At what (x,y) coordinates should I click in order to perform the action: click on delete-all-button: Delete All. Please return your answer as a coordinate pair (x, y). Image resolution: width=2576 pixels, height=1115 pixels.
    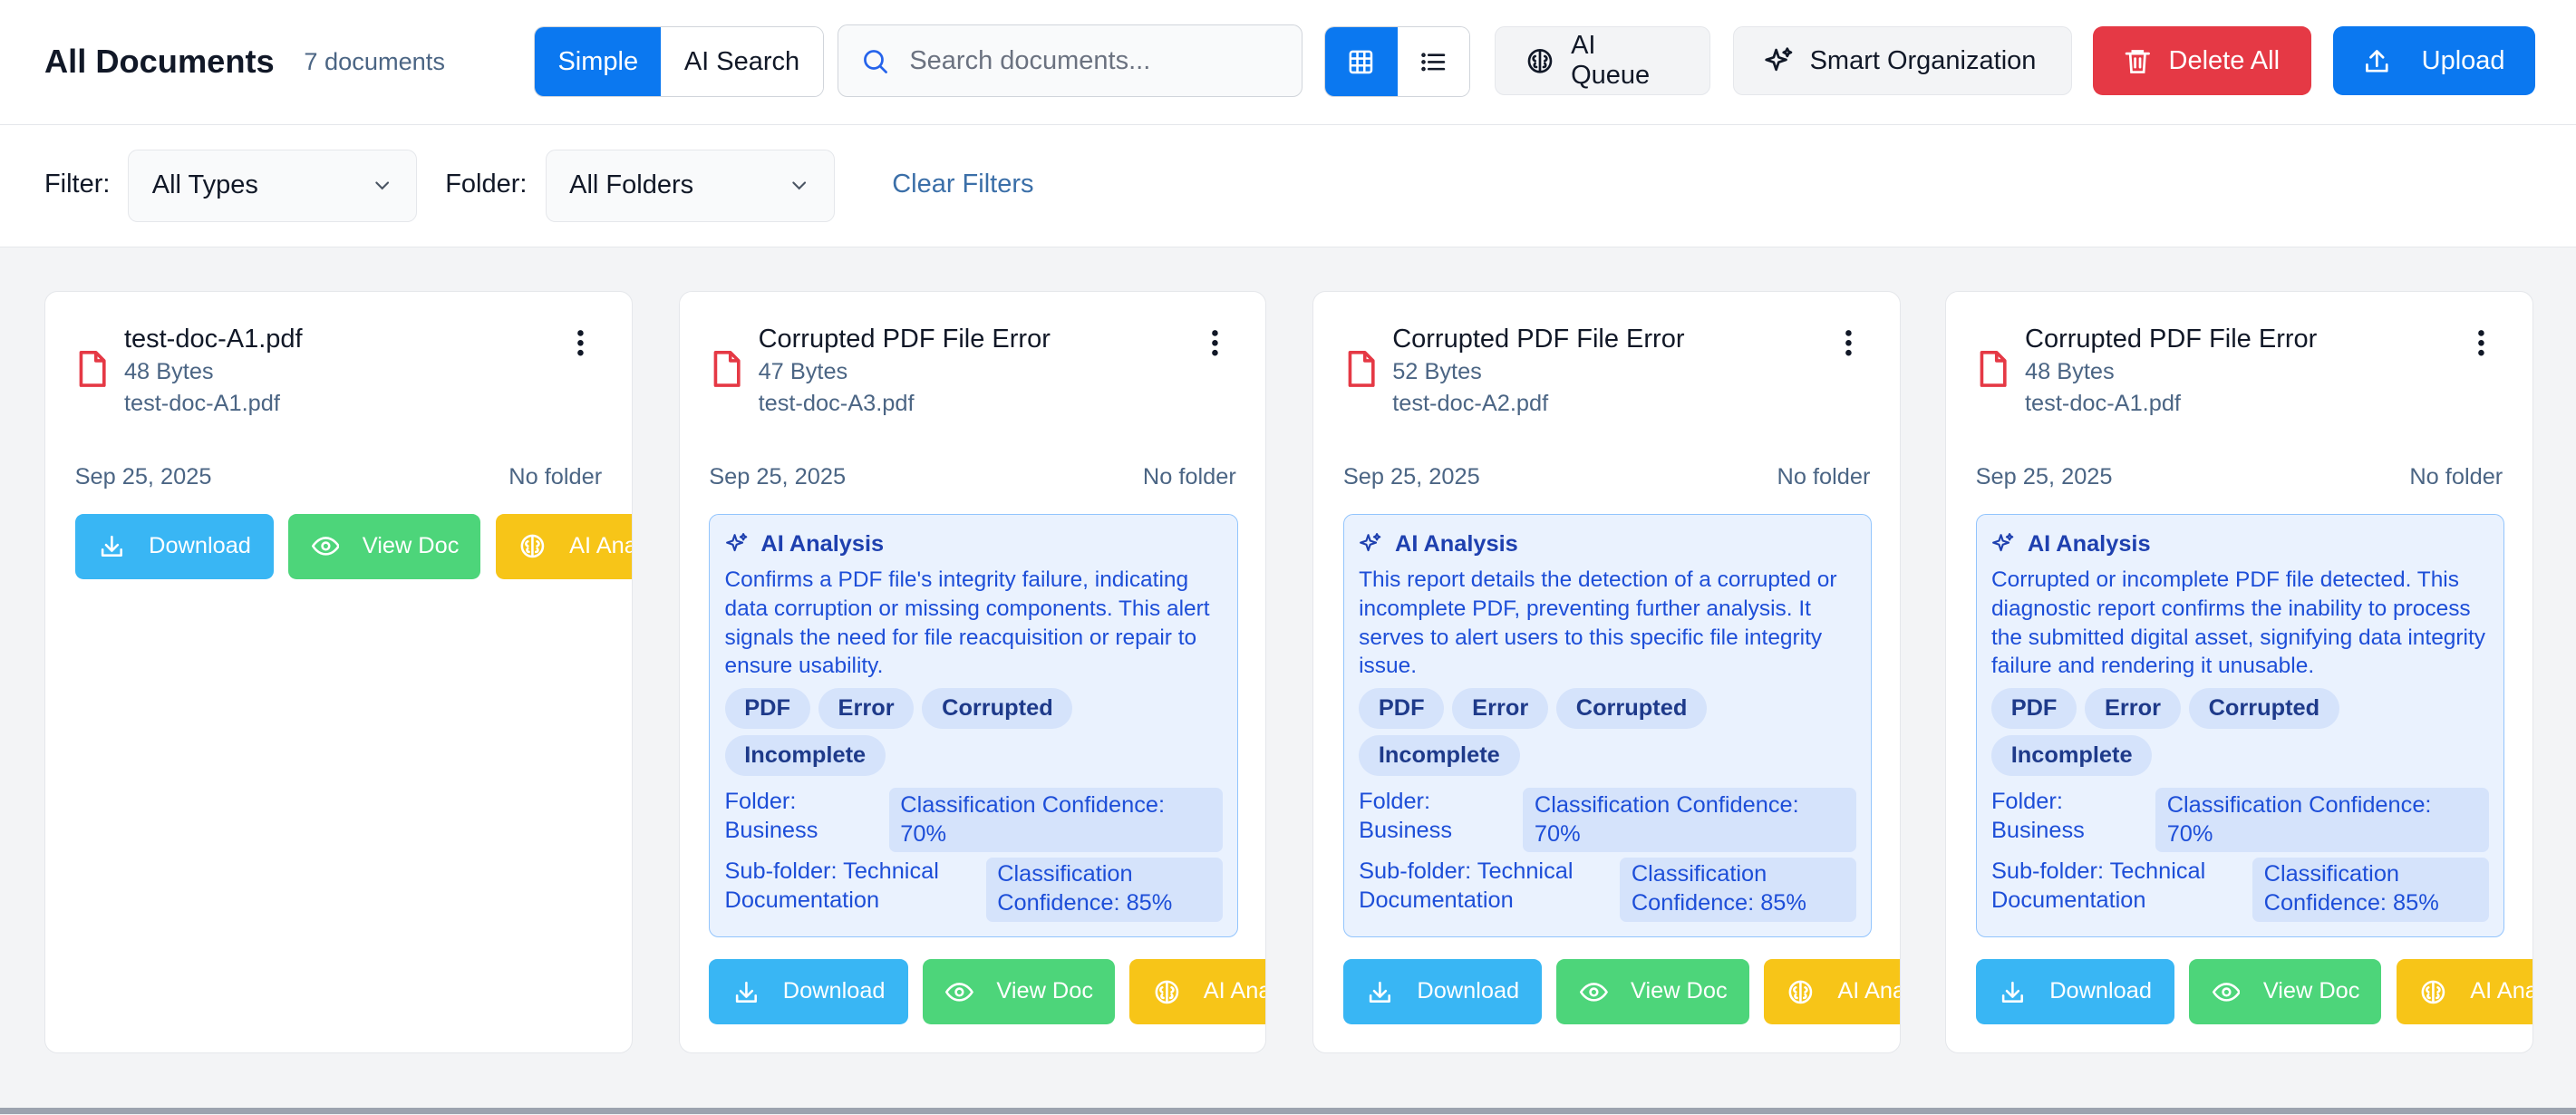
    Looking at the image, I should click on (2202, 61).